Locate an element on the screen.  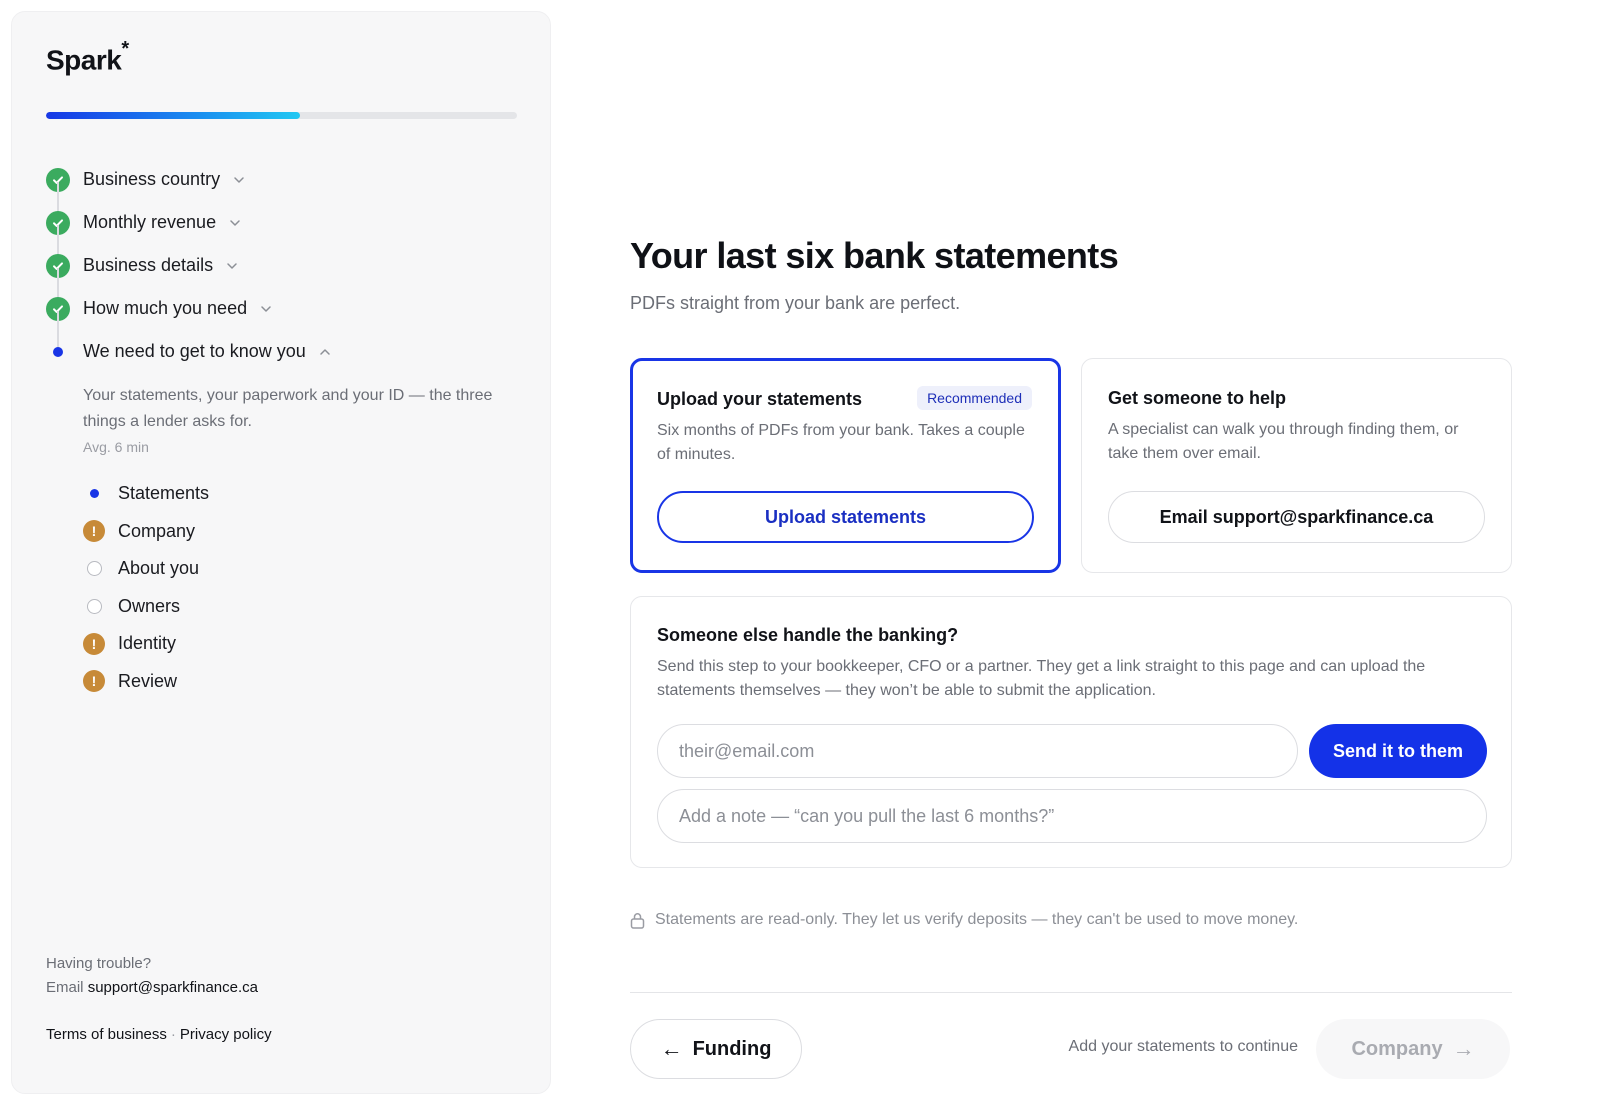
substep-label: Company is located at coordinates (157, 530).